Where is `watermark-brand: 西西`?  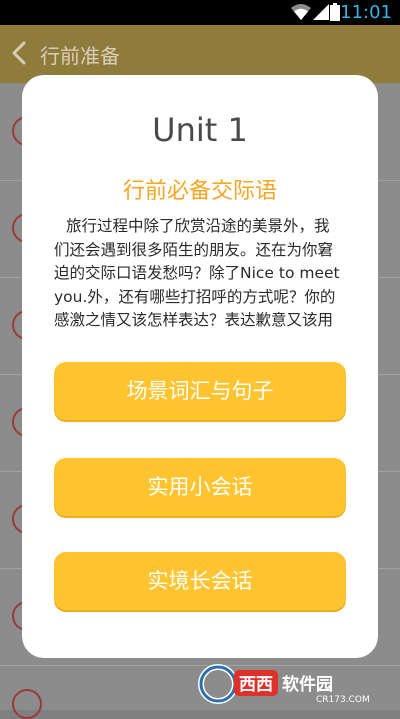
watermark-brand: 西西 is located at coordinates (256, 685).